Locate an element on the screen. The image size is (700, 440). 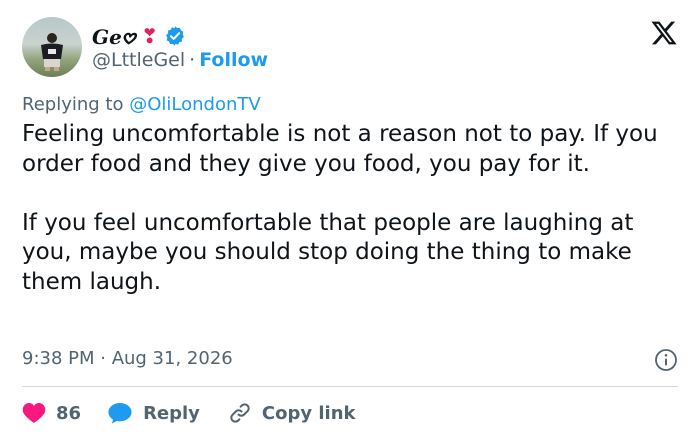
reply-label: Reply is located at coordinates (171, 413).